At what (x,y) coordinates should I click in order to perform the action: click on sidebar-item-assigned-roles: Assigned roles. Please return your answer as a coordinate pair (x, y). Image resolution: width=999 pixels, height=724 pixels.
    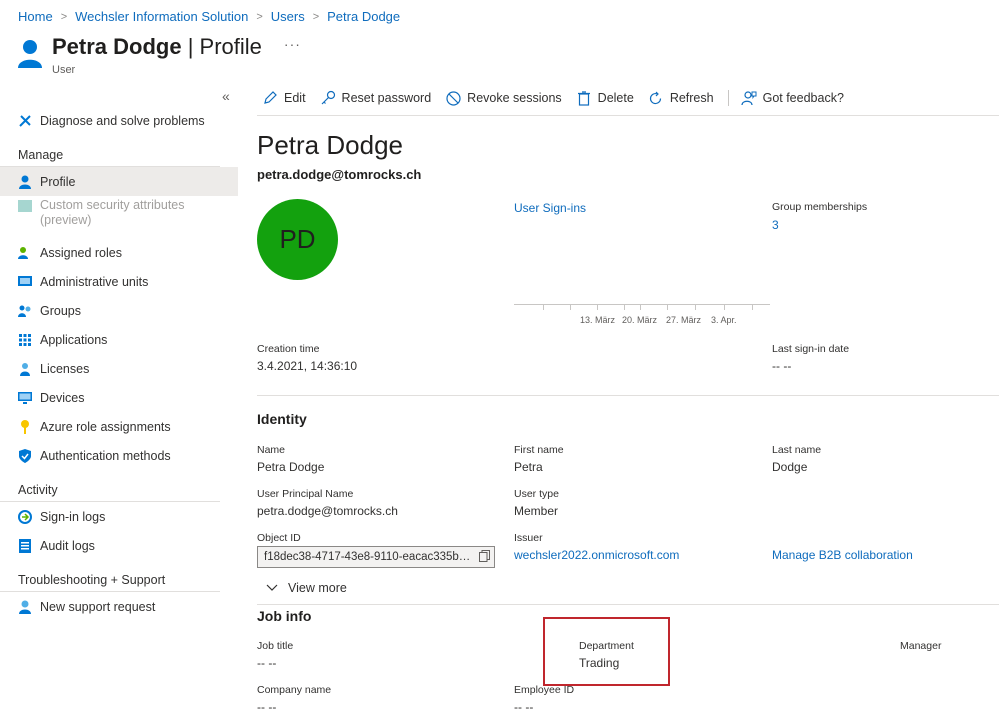
    Looking at the image, I should click on (119, 252).